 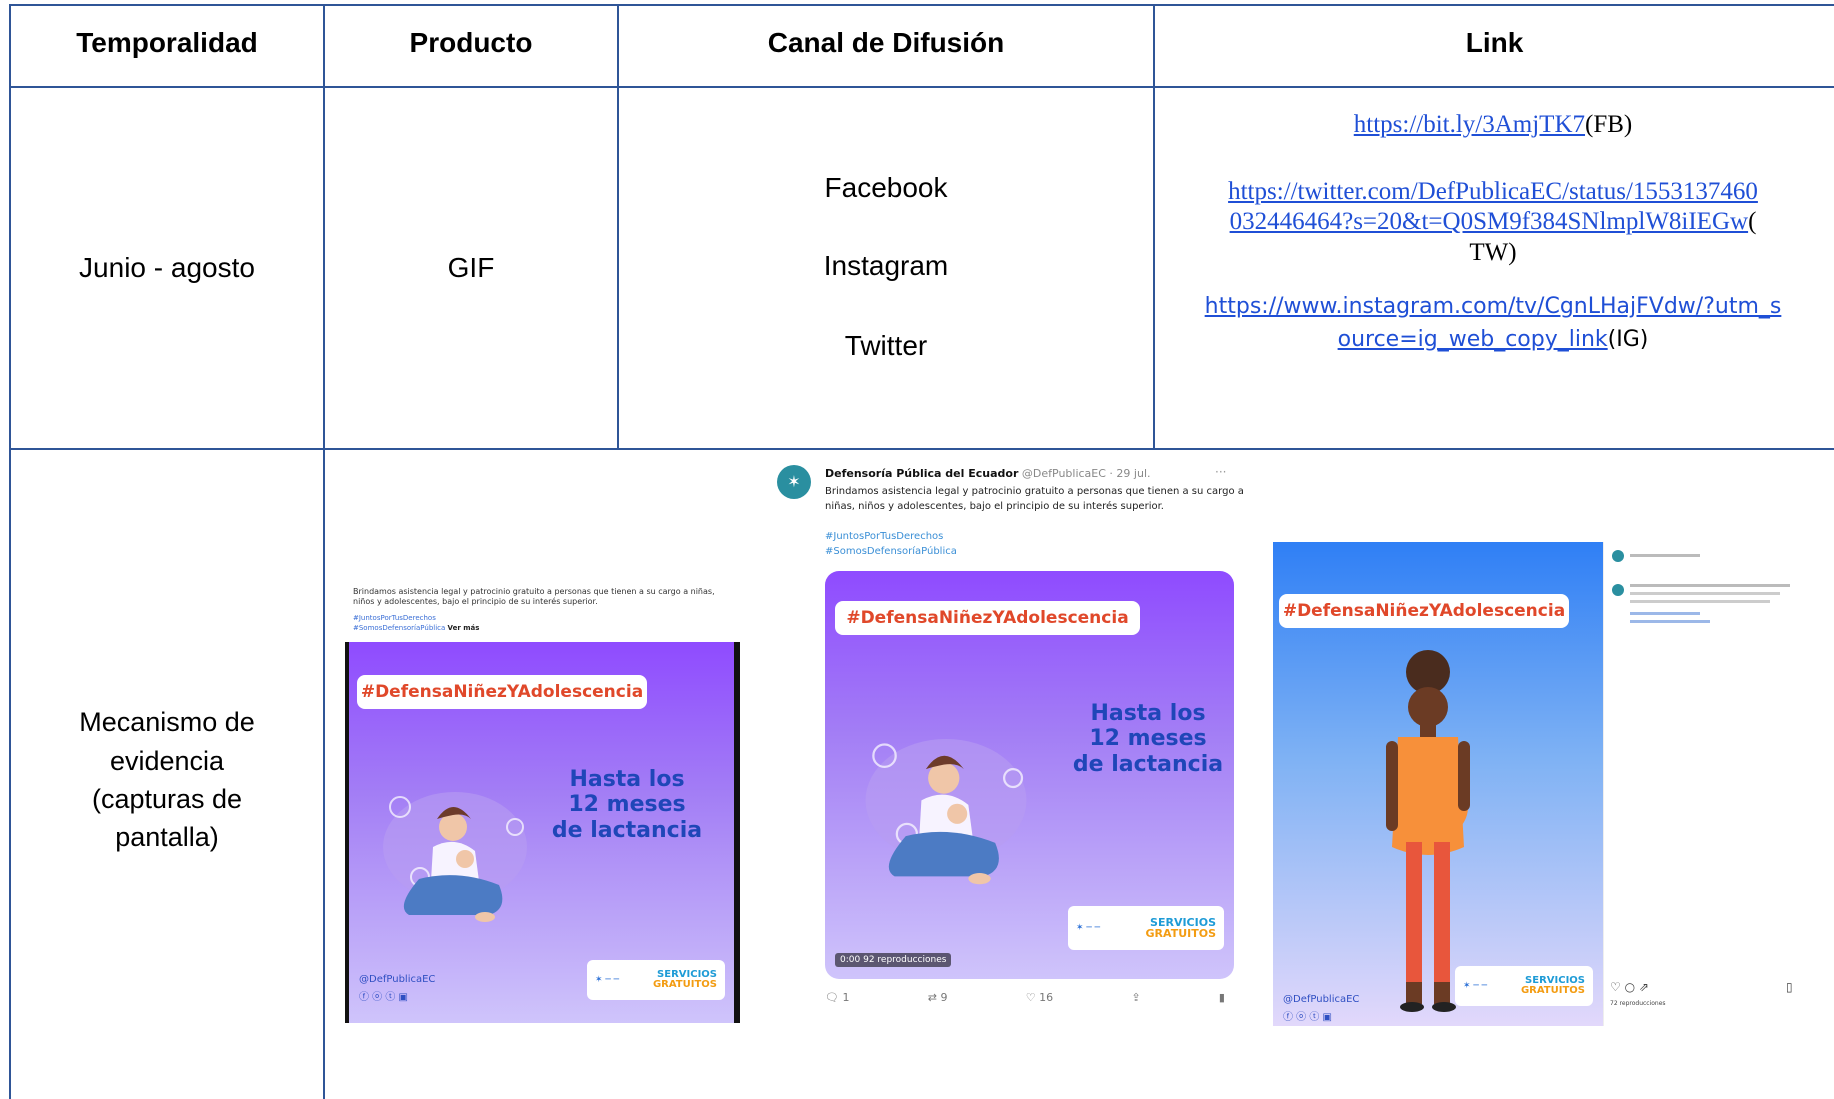 I want to click on instagram-header-line, so click(x=1665, y=555).